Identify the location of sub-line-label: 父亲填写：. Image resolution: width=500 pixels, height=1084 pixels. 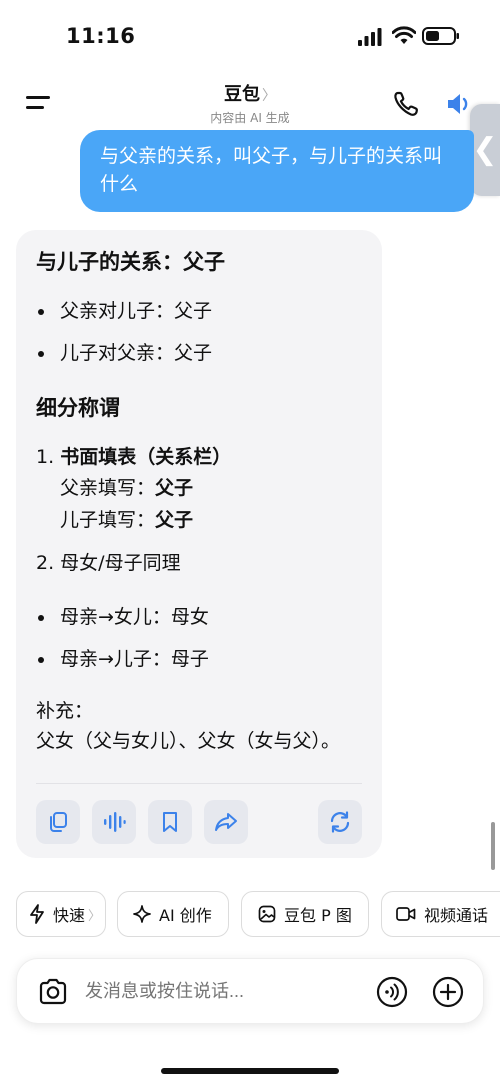
(108, 488).